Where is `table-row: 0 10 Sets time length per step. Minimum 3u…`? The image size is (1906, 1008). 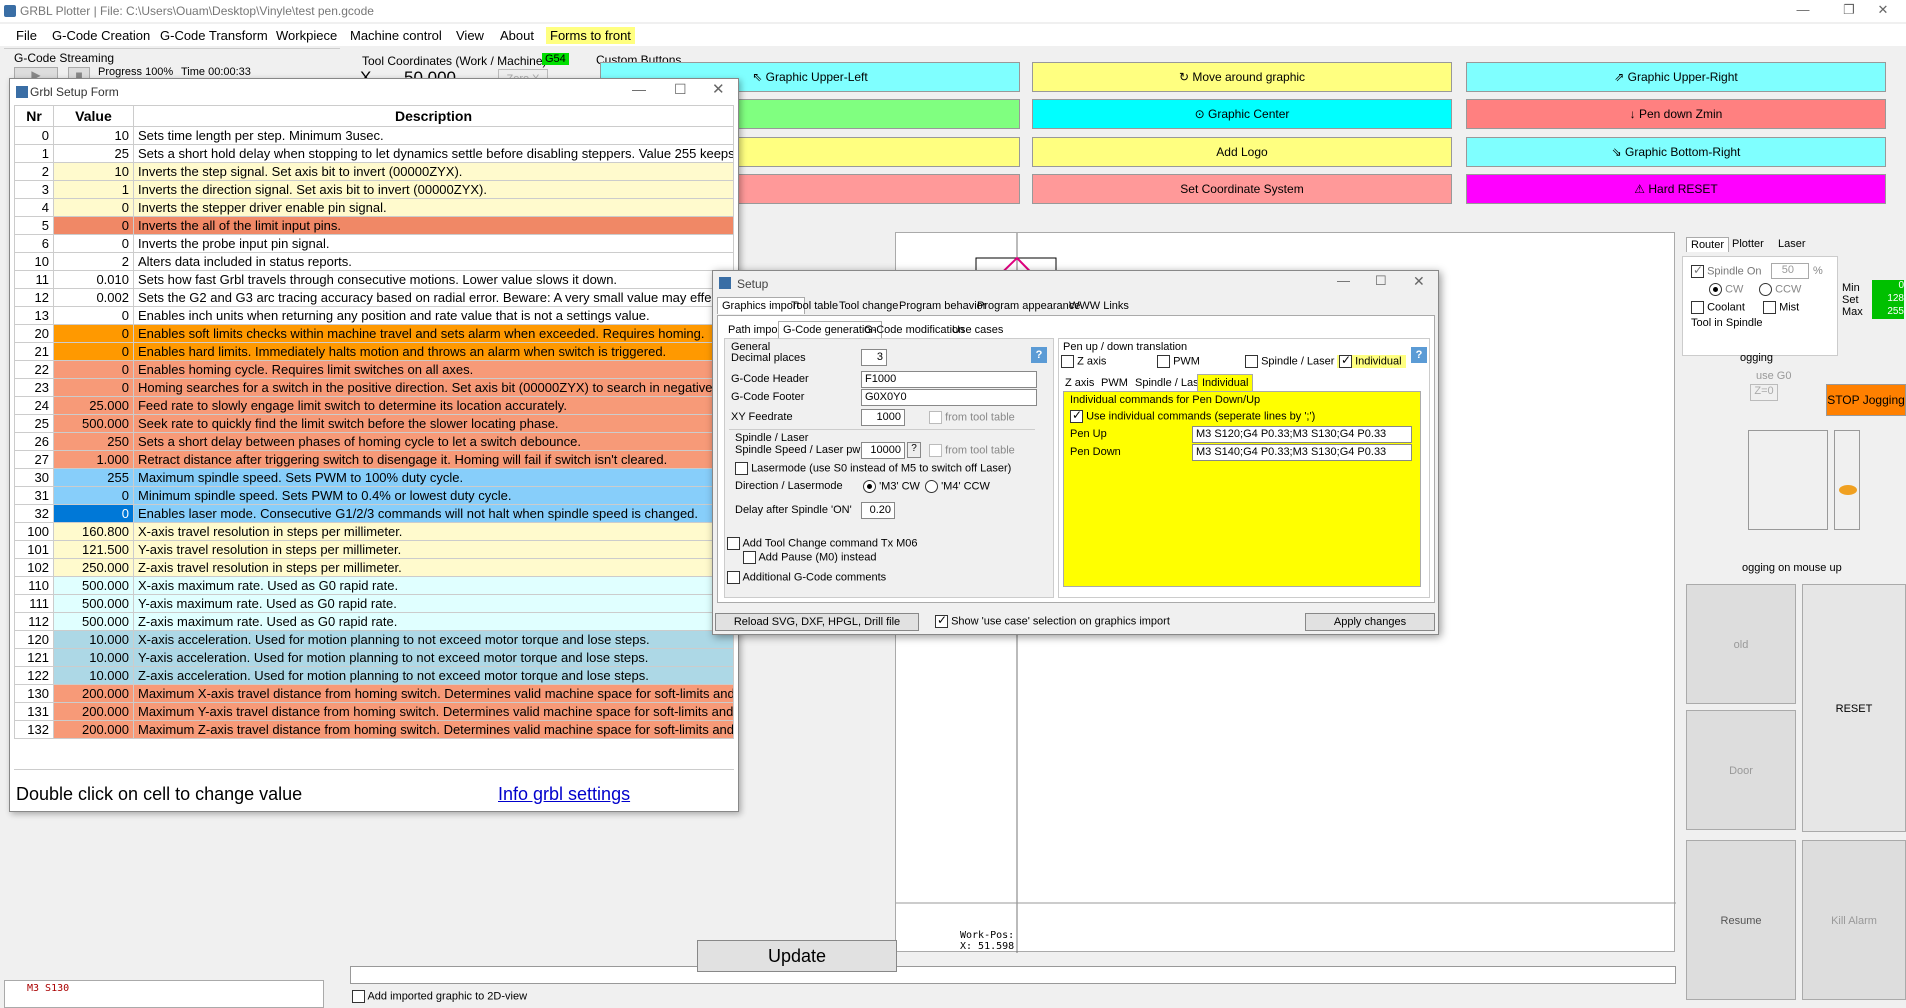
table-row: 0 10 Sets time length per step. Minimum 3u… is located at coordinates (374, 135).